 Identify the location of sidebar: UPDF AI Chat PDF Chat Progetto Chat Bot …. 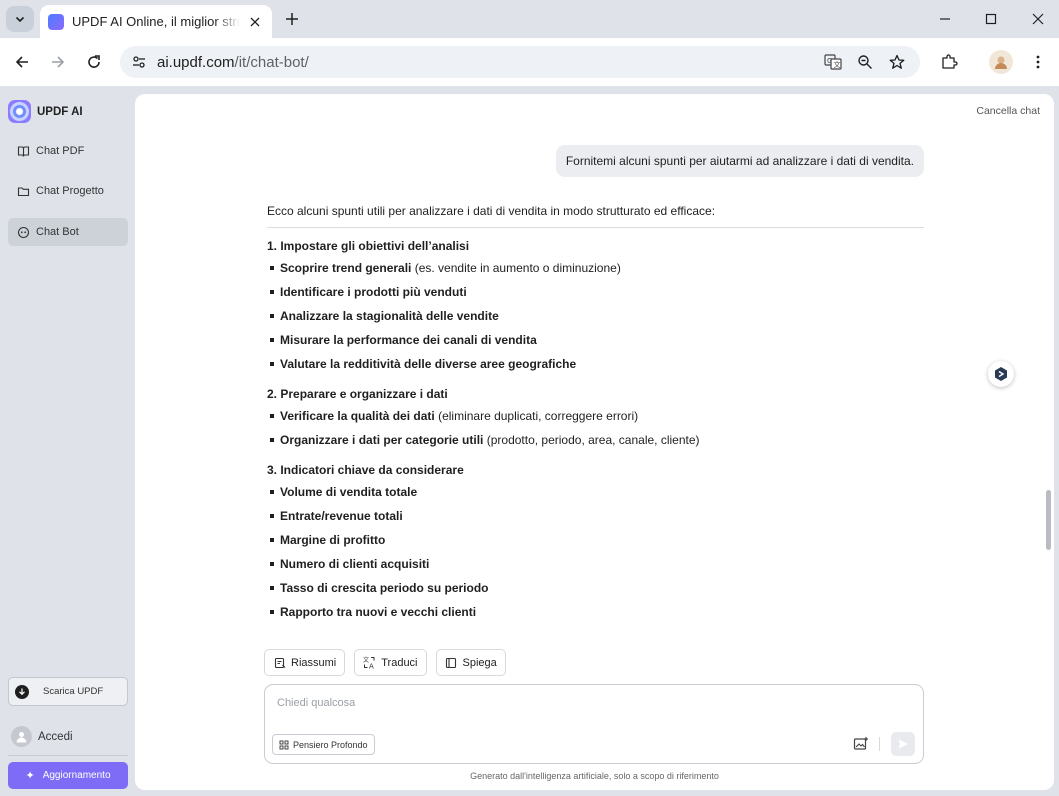
(67, 441).